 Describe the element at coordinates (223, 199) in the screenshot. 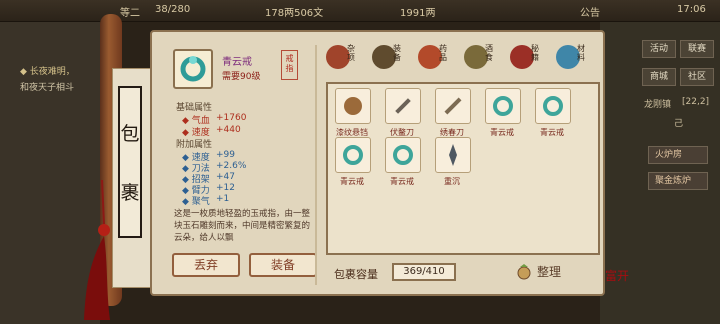

I see `extra-stat-5-value: +1` at that location.